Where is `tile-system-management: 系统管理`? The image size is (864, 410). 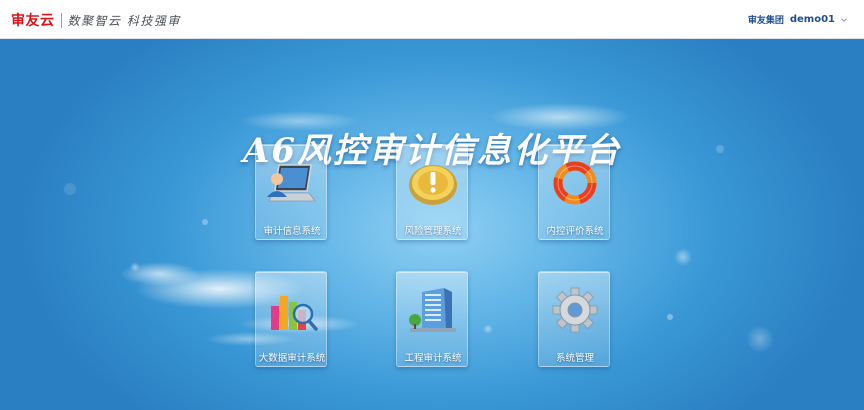
tile-system-management: 系统管理 is located at coordinates (574, 319).